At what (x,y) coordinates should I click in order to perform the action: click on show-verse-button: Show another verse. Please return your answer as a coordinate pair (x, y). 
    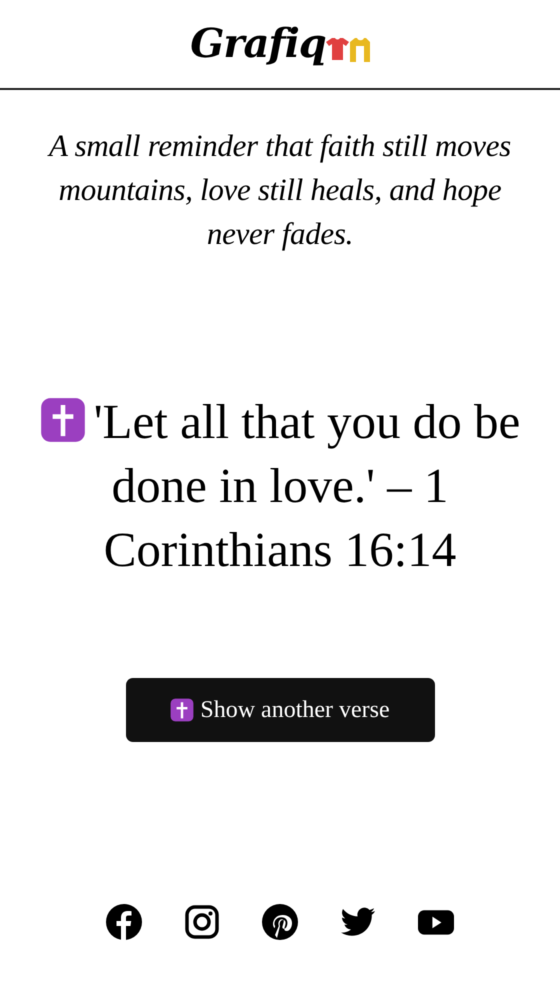
    Looking at the image, I should click on (280, 710).